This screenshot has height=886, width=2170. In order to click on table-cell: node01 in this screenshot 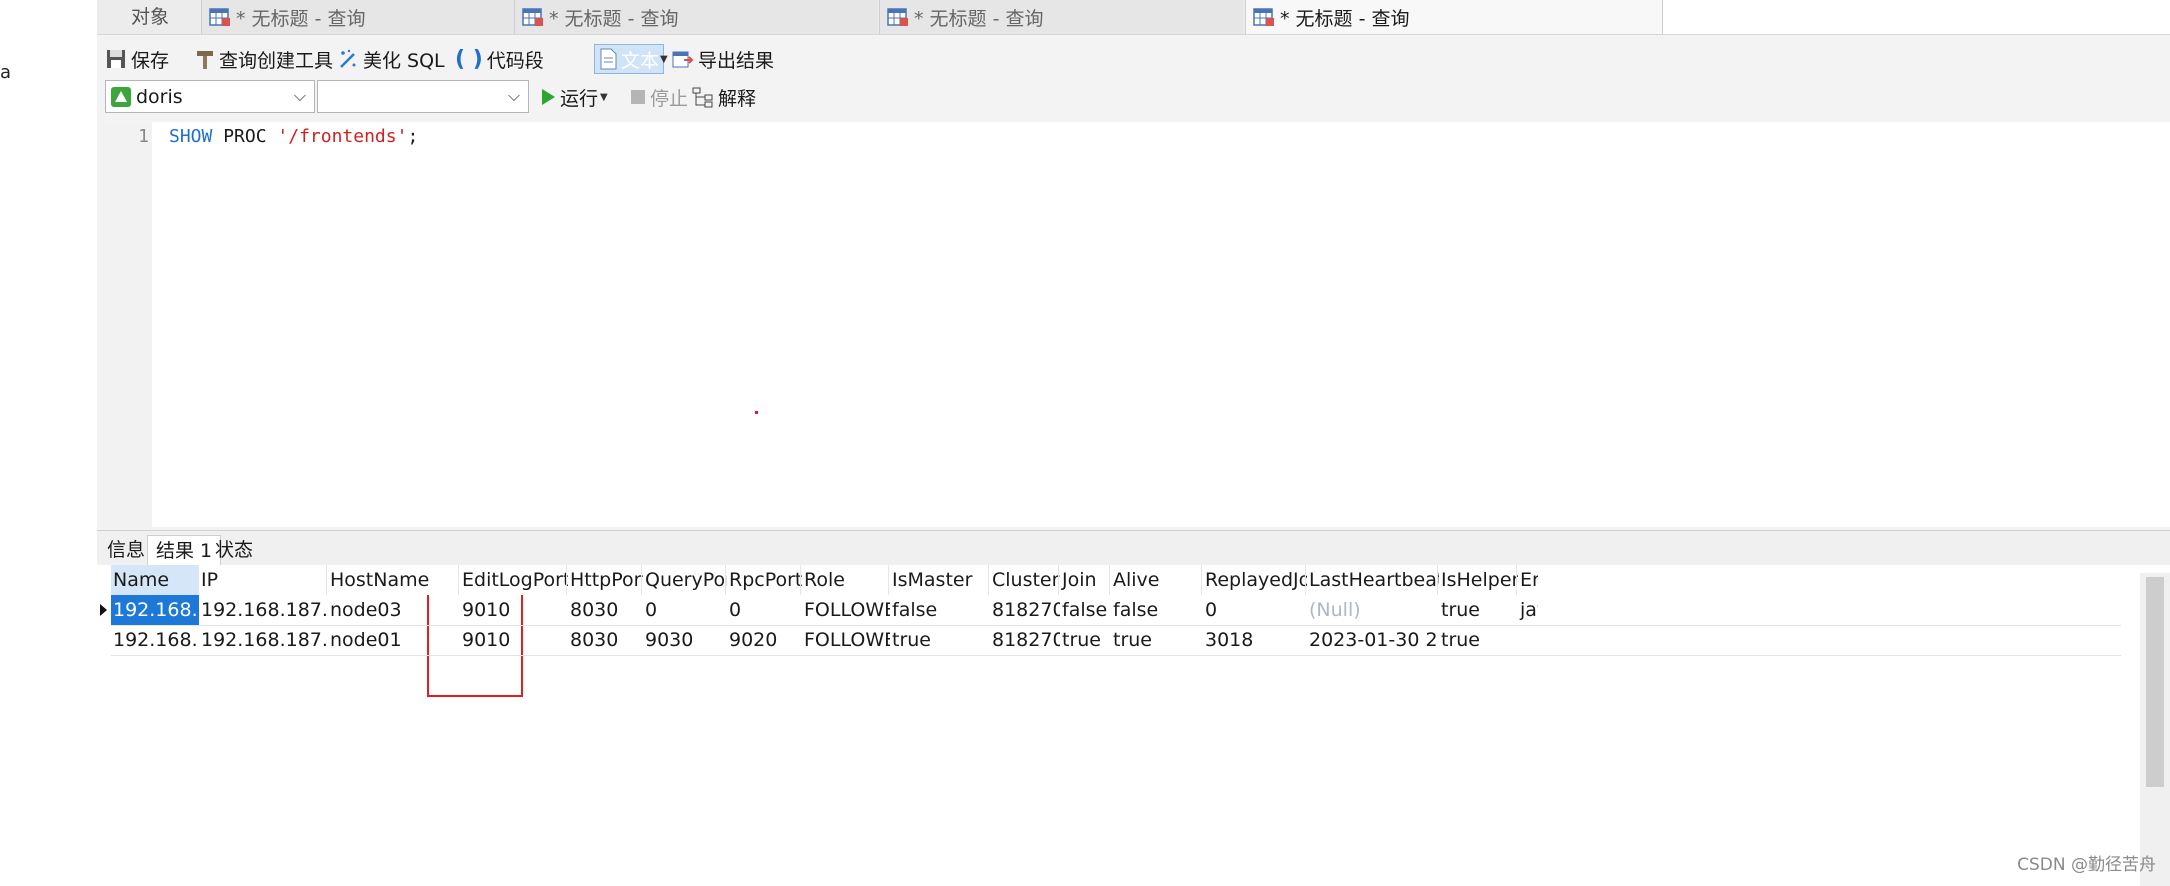, I will do `click(394, 640)`.